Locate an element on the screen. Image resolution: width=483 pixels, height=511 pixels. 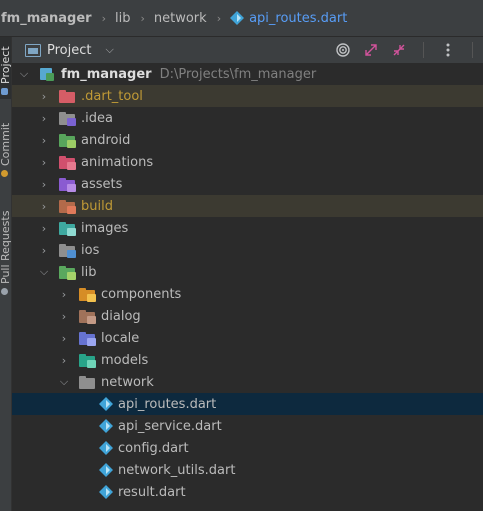
tree-label: dialog is located at coordinates (121, 316).